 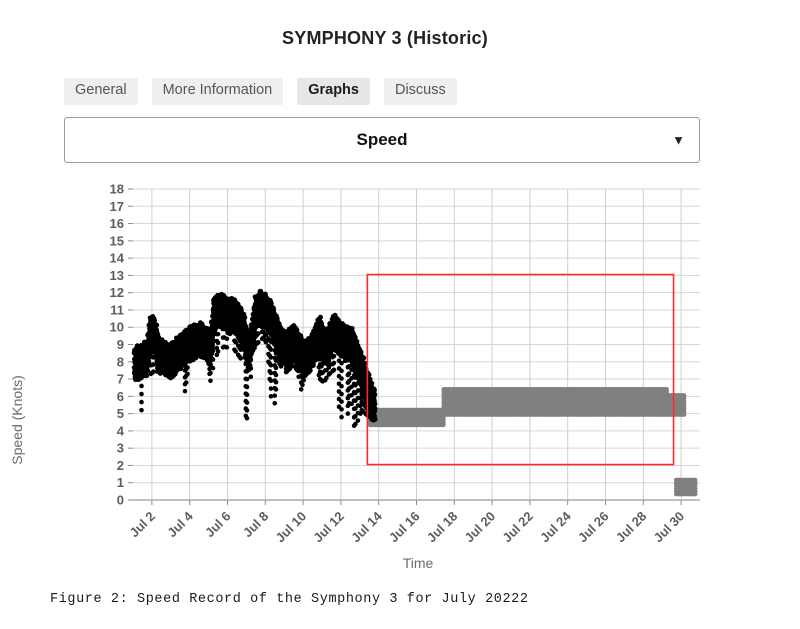 I want to click on y-tick-label: 4, so click(x=121, y=430).